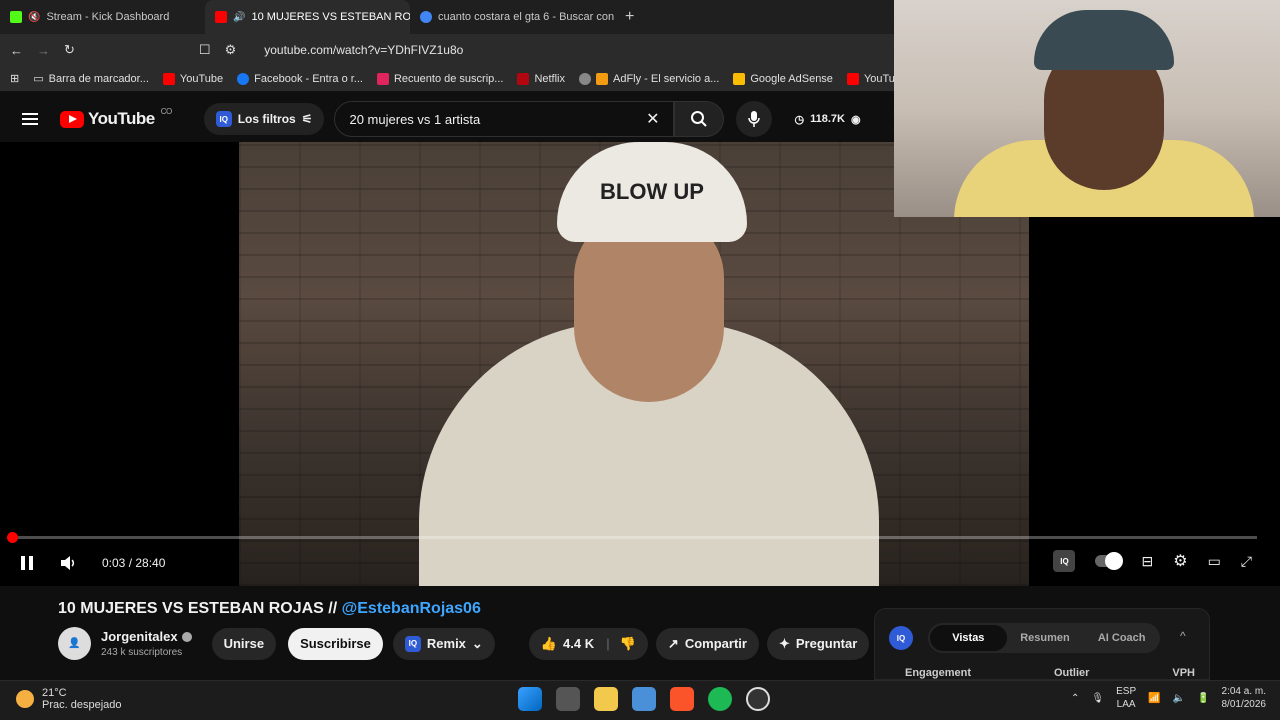  I want to click on bookmark-youtube: YouTube, so click(193, 78).